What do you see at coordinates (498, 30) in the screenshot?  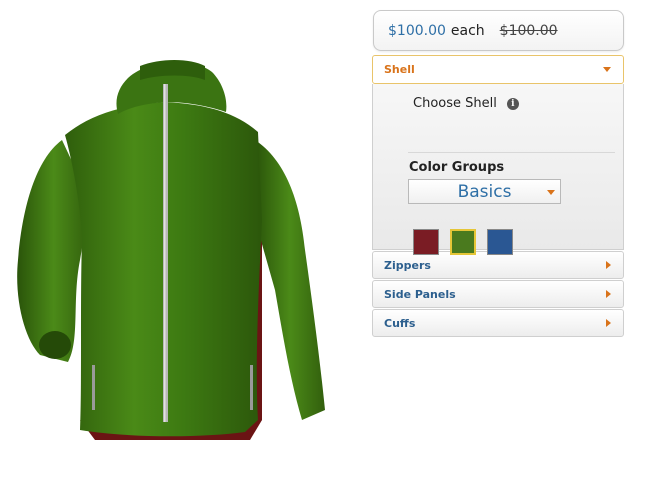 I see `price-box: $100.00 each $100.00` at bounding box center [498, 30].